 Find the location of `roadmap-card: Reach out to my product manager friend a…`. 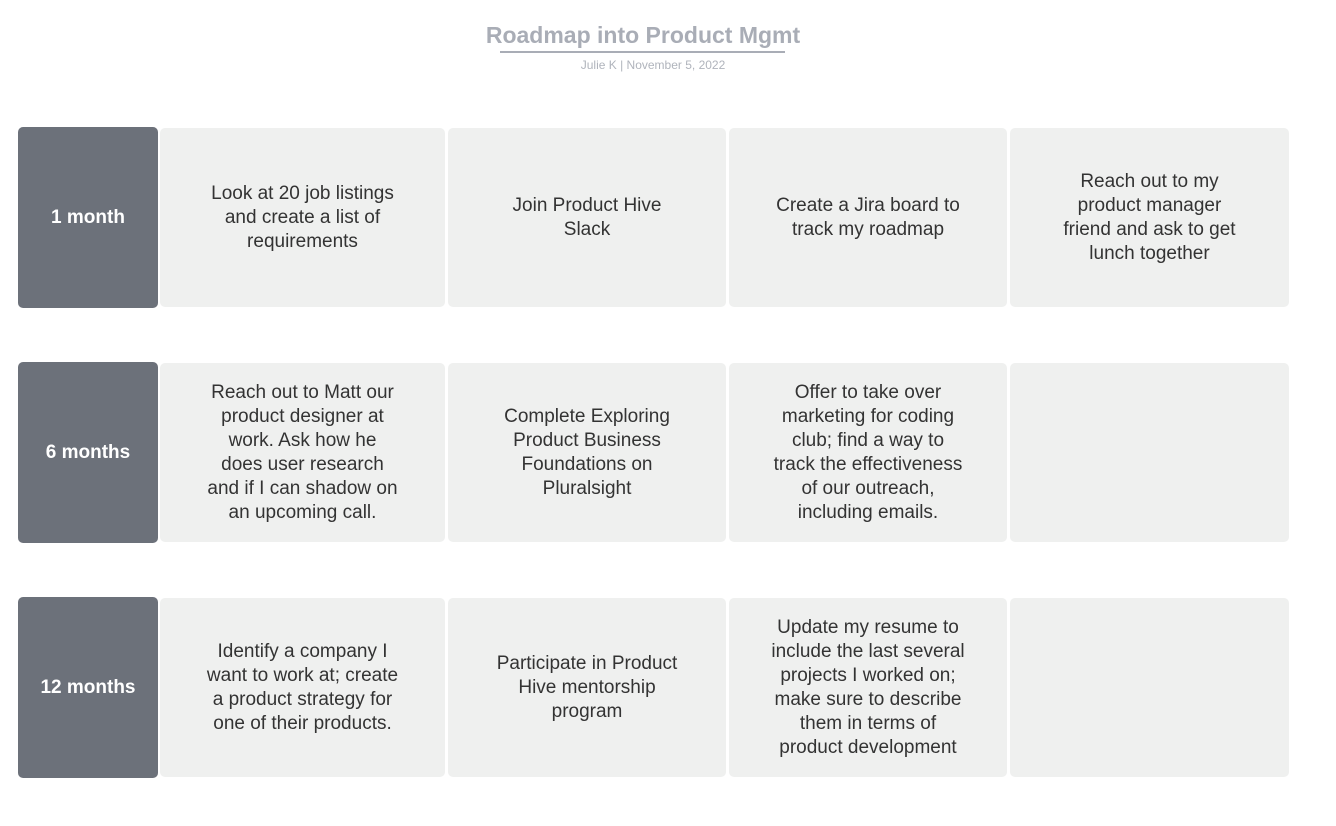

roadmap-card: Reach out to my product manager friend a… is located at coordinates (1149, 217).